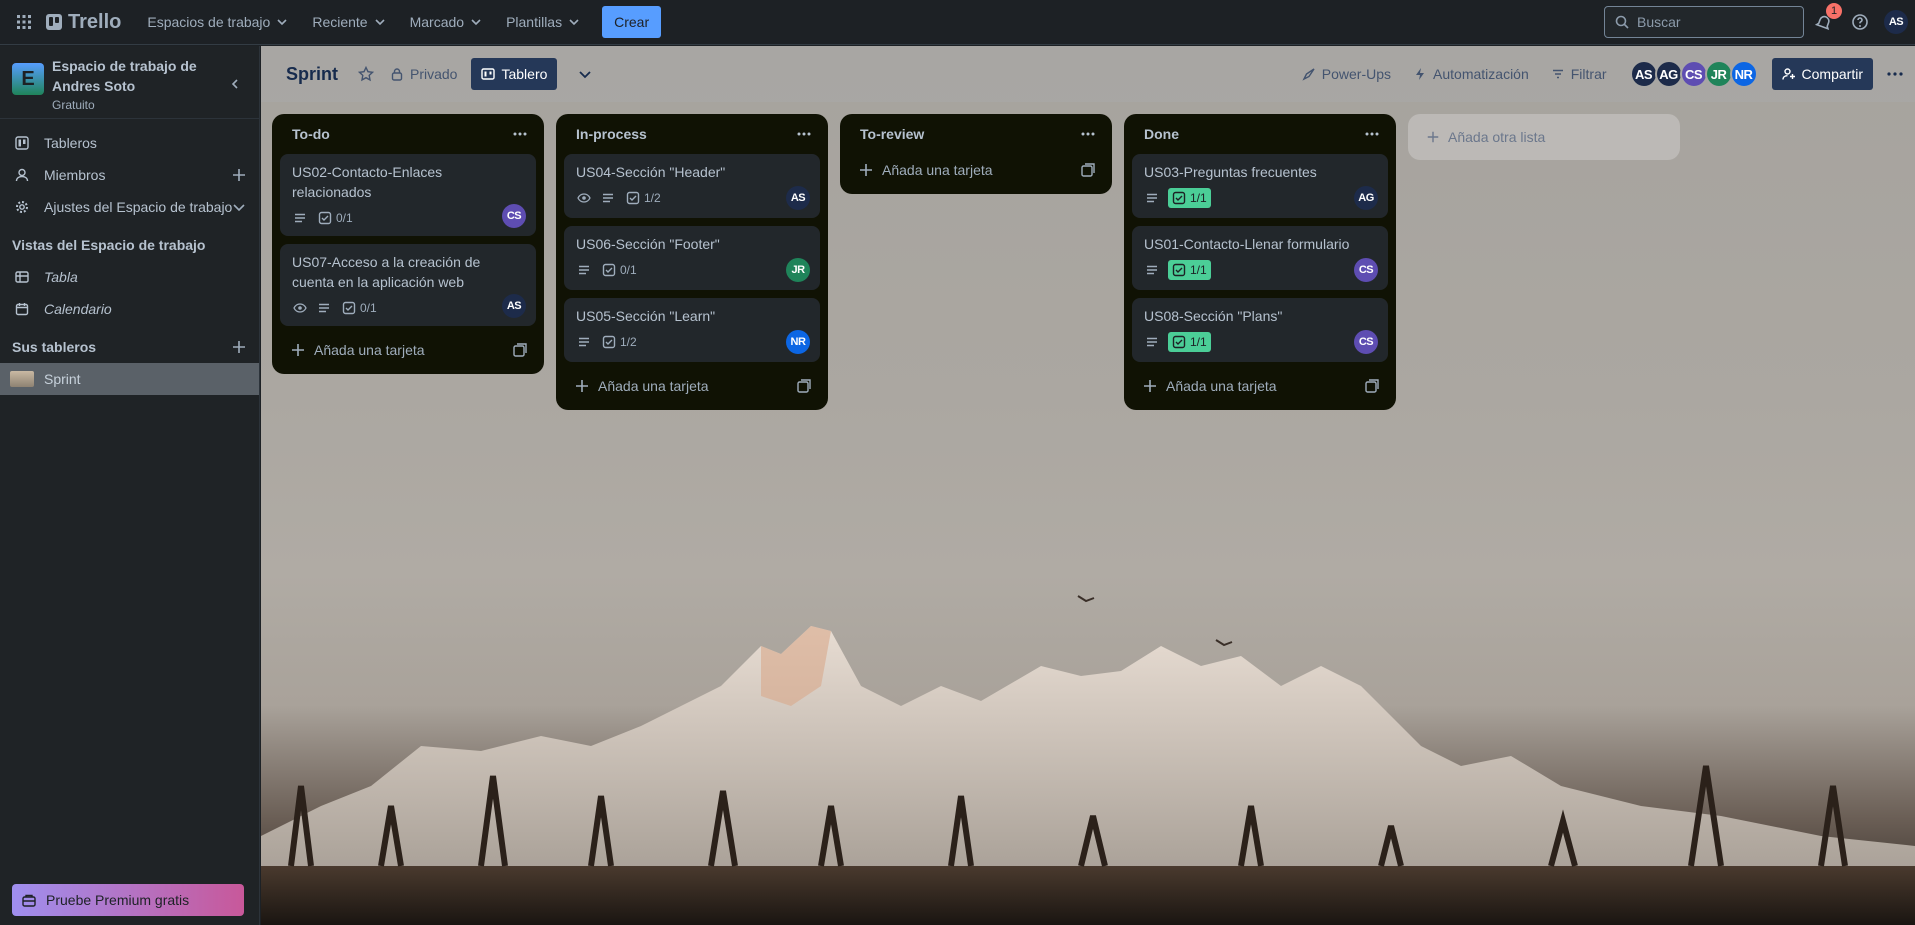 The image size is (1915, 925). I want to click on card: US06-Sección "Footer" 0/1 JR, so click(692, 258).